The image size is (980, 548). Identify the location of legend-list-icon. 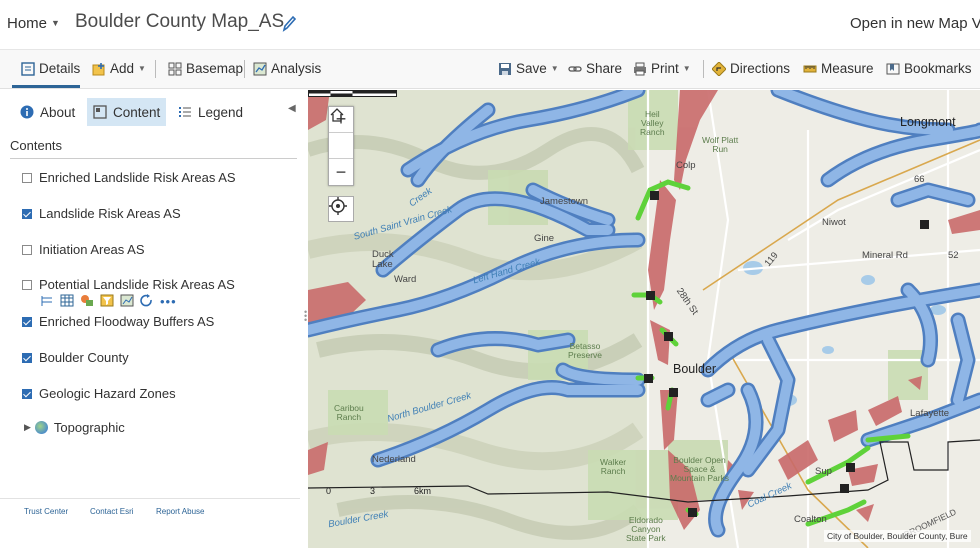
(185, 112).